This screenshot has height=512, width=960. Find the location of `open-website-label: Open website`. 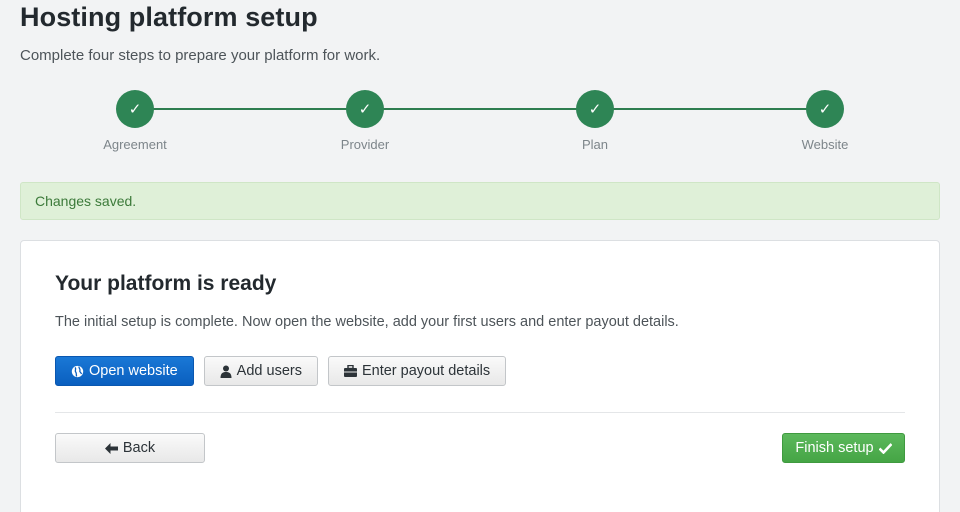

open-website-label: Open website is located at coordinates (133, 371).